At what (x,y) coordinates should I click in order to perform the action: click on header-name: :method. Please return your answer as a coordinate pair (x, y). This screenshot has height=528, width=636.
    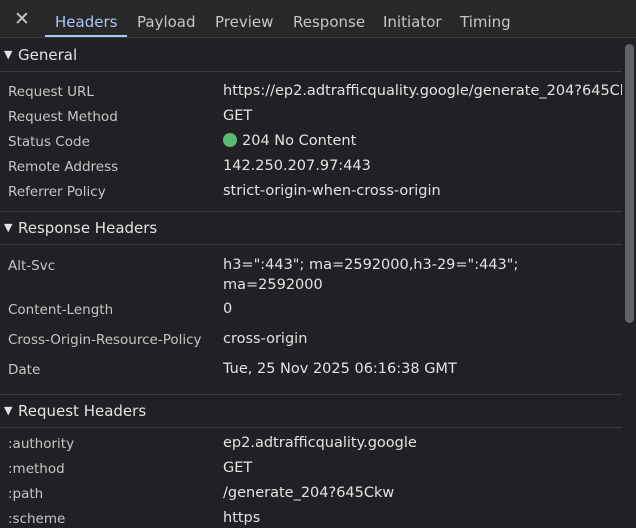
    Looking at the image, I should click on (36, 469).